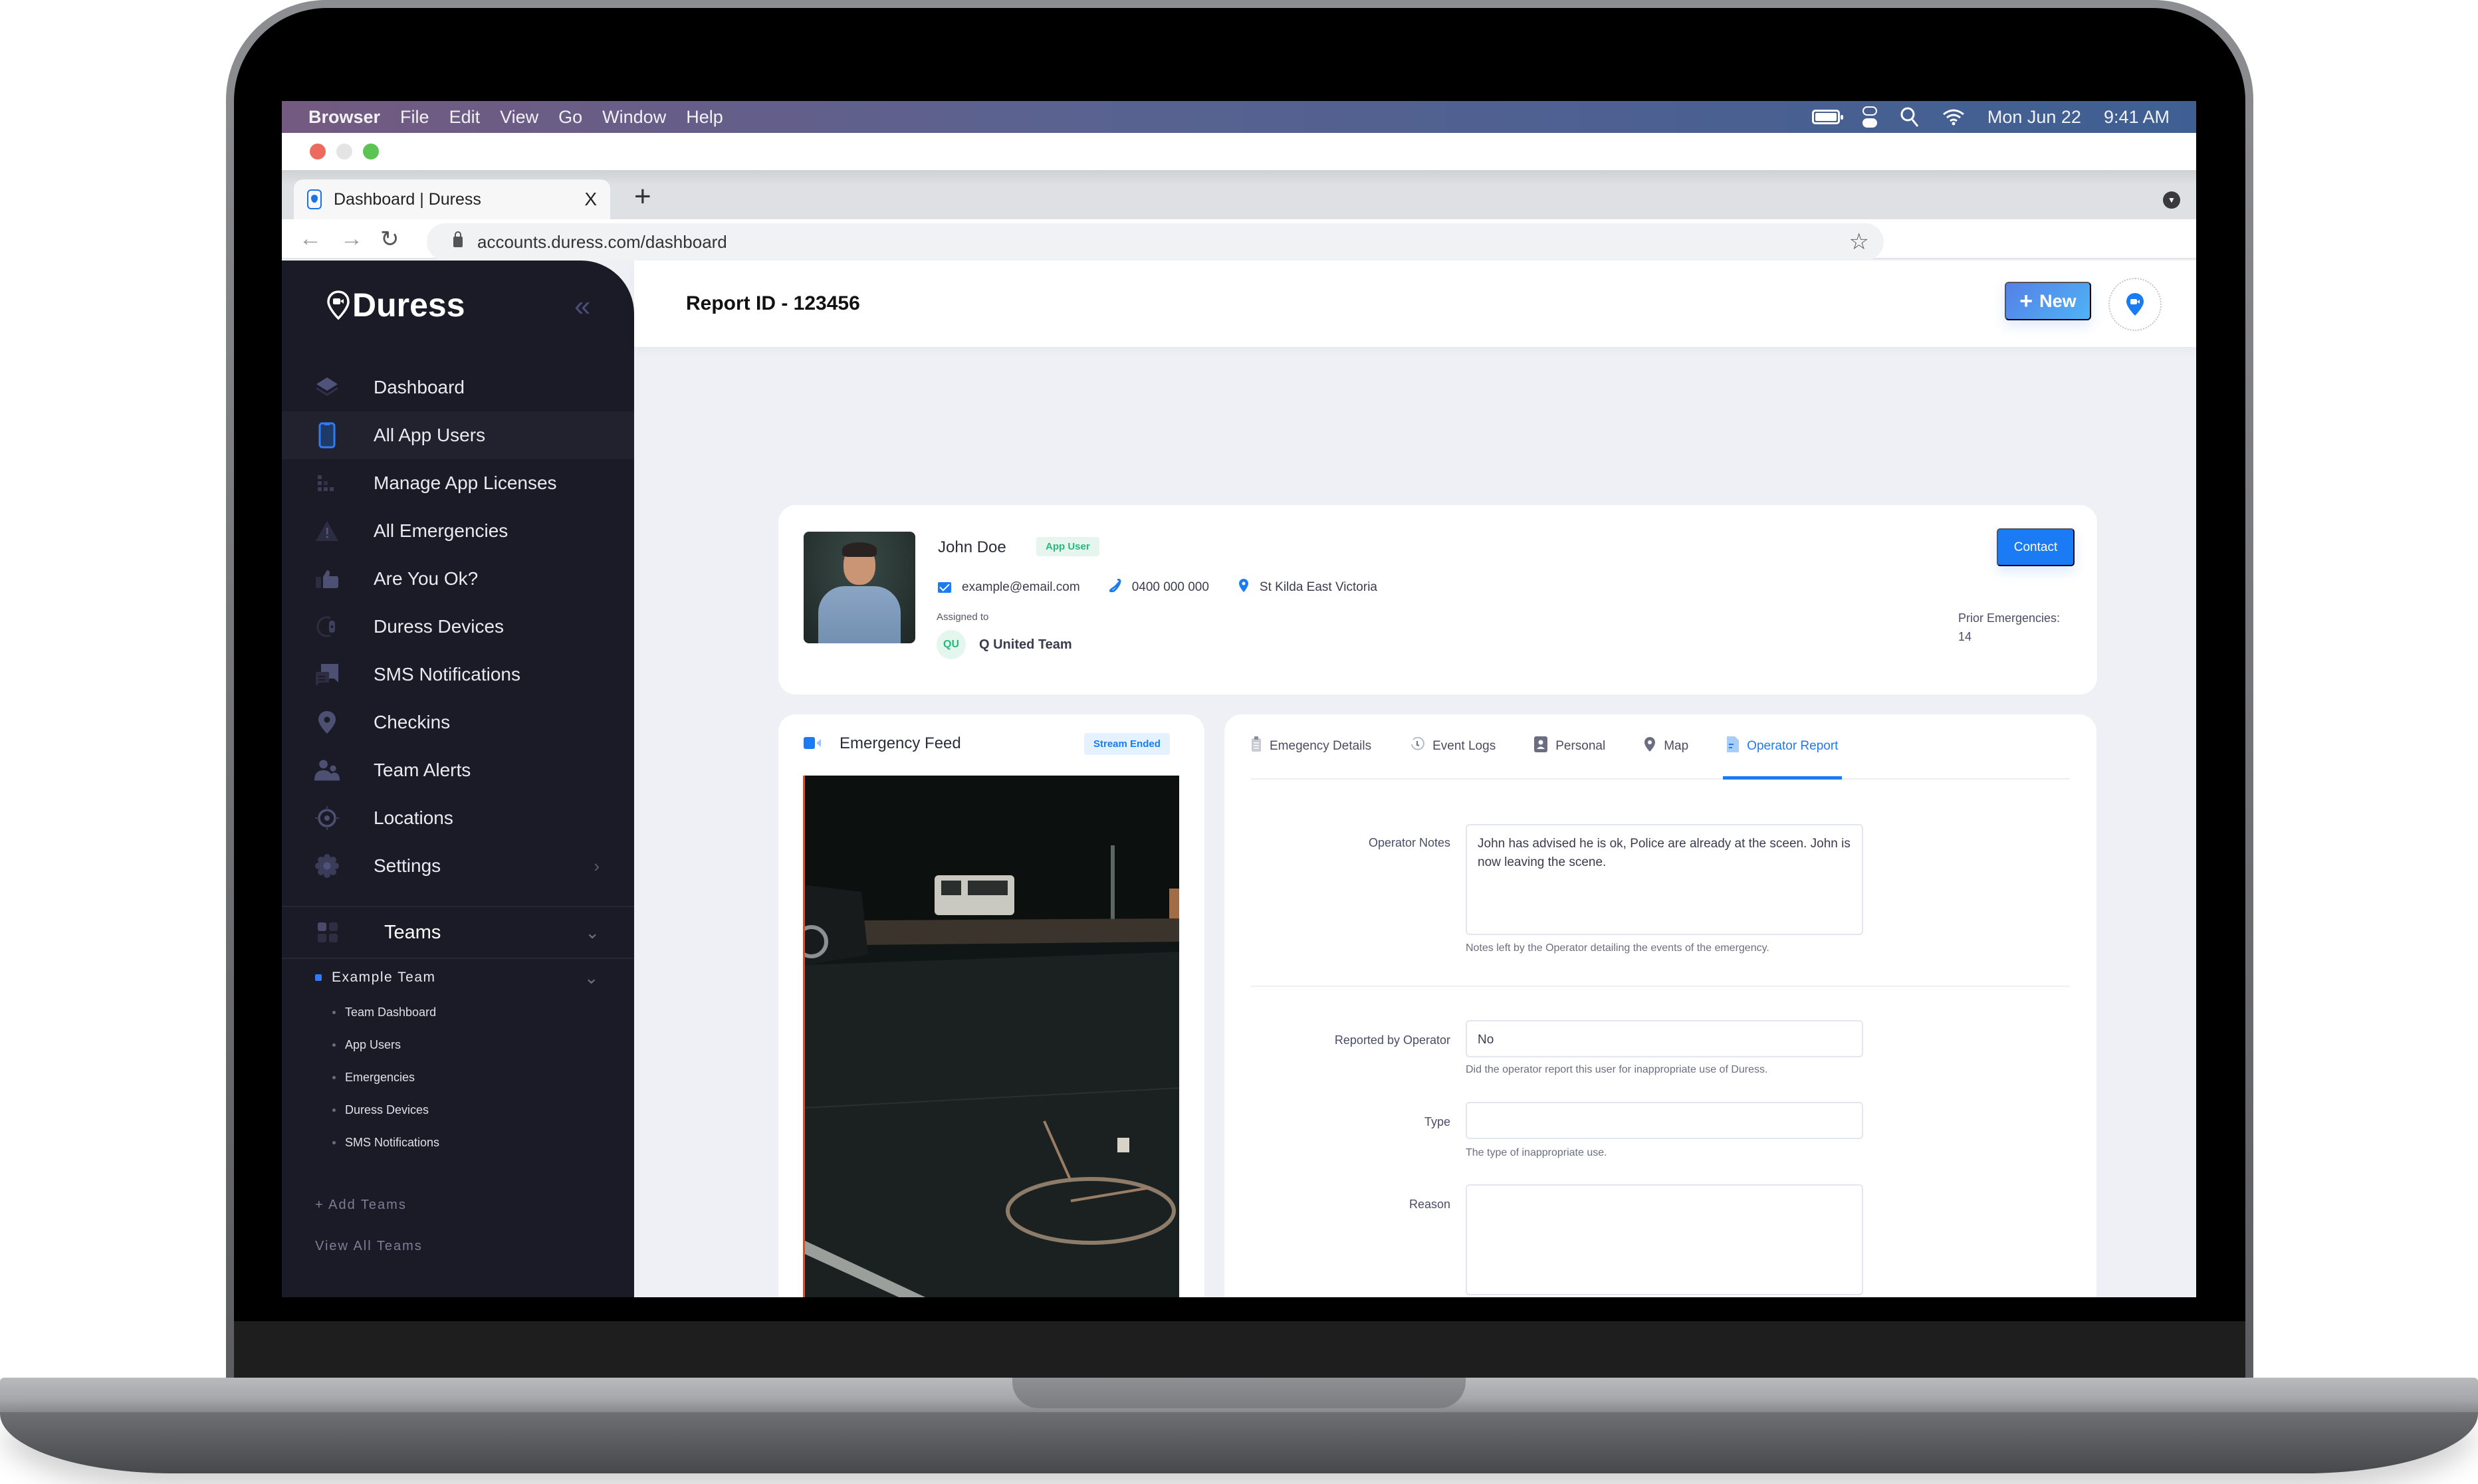  I want to click on collapse-sidebar-icon: «, so click(582, 306).